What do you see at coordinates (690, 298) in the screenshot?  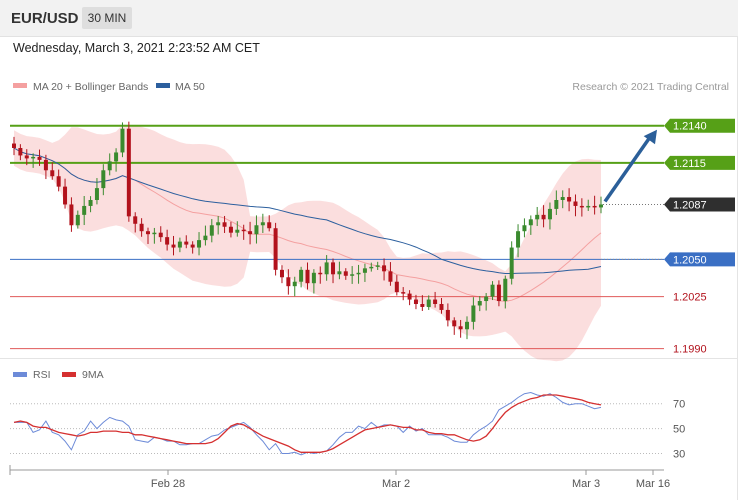 I see `level-label: 1.2025` at bounding box center [690, 298].